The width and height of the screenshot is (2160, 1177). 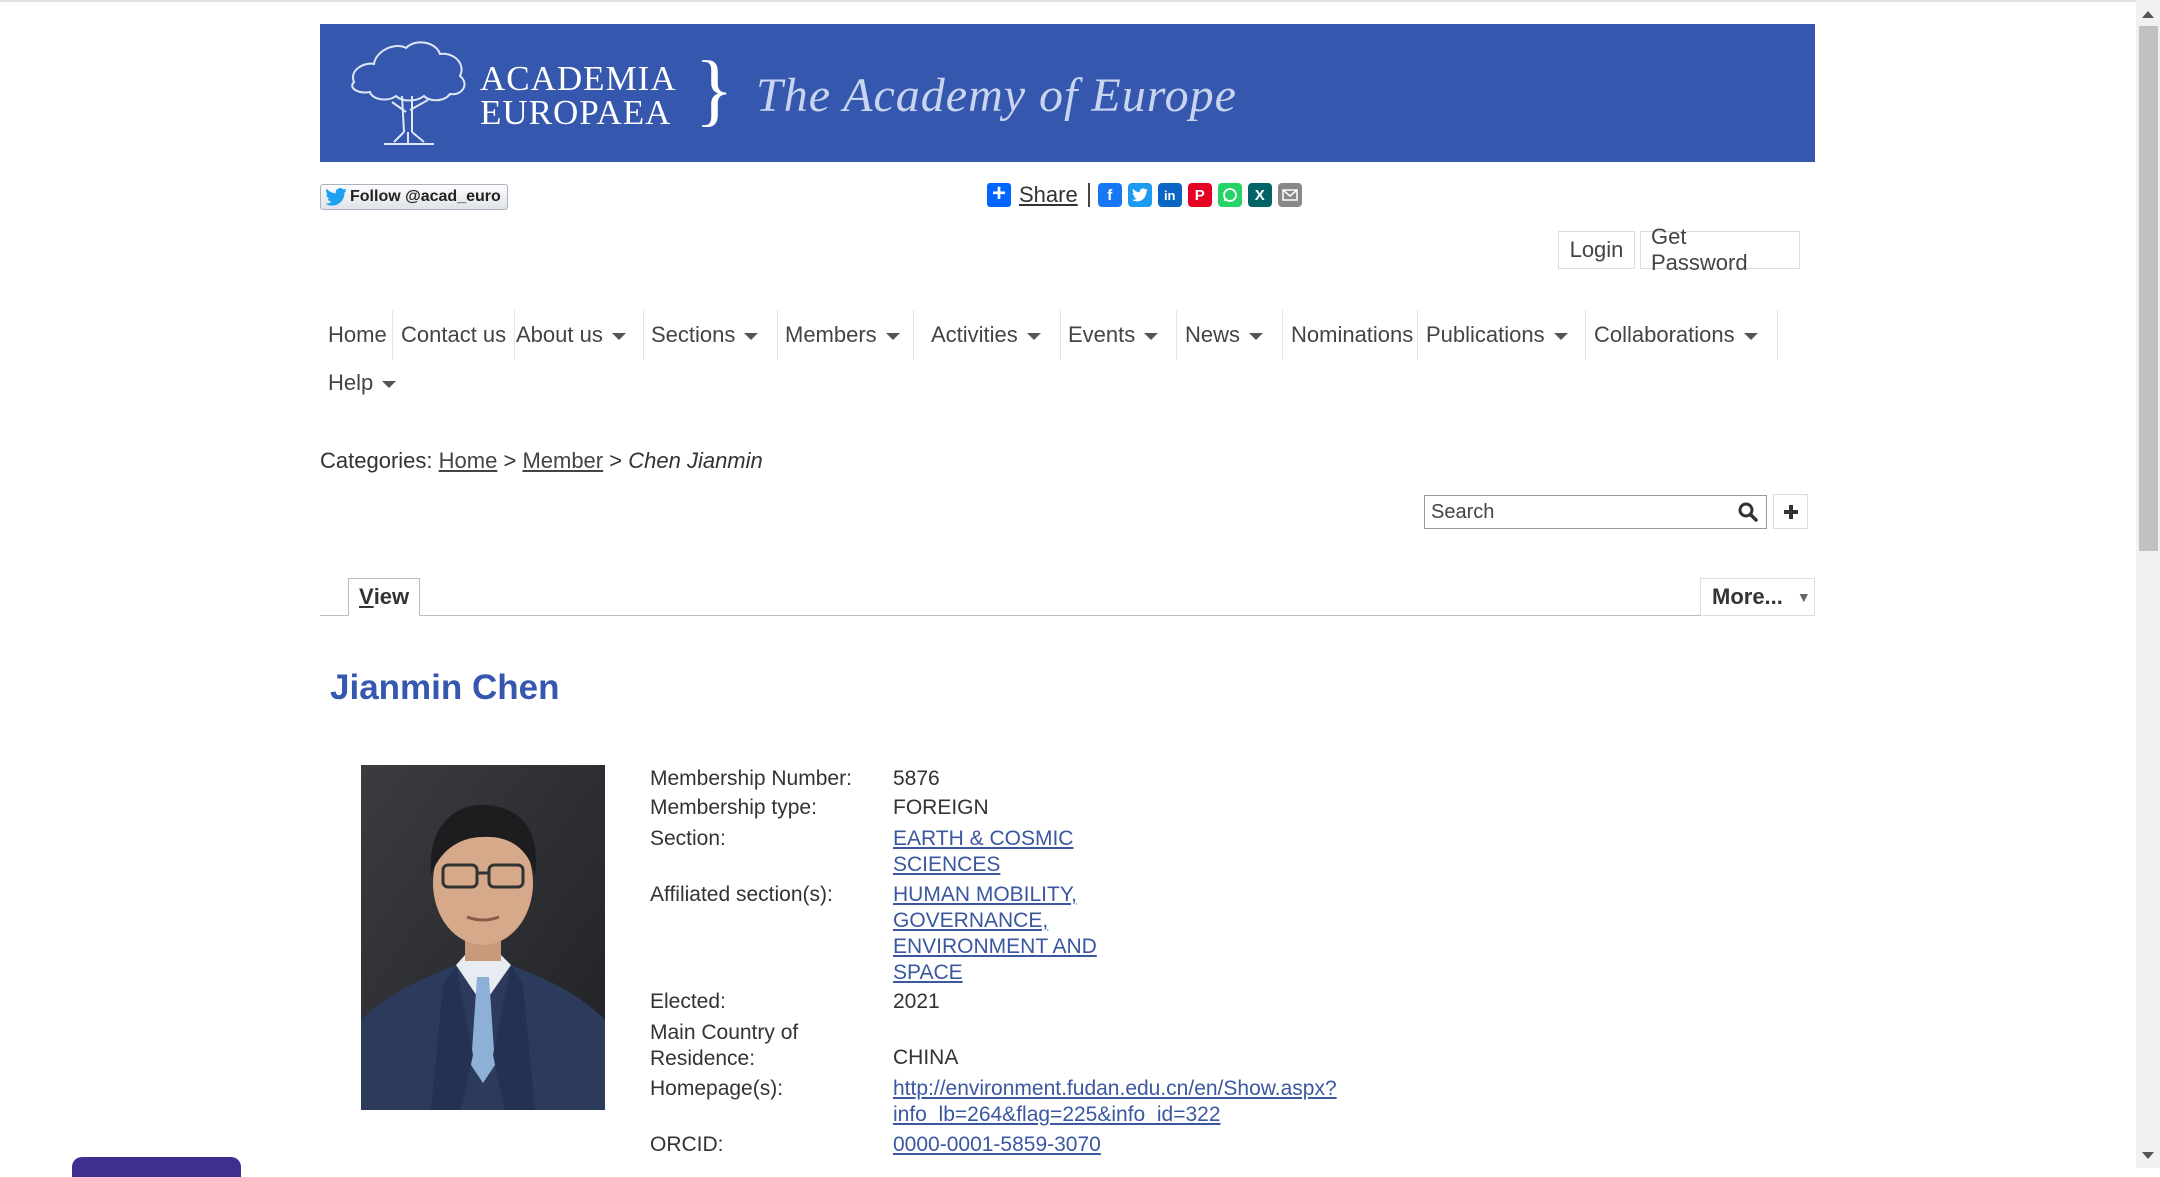 I want to click on facebook-icon: f, so click(x=1109, y=195).